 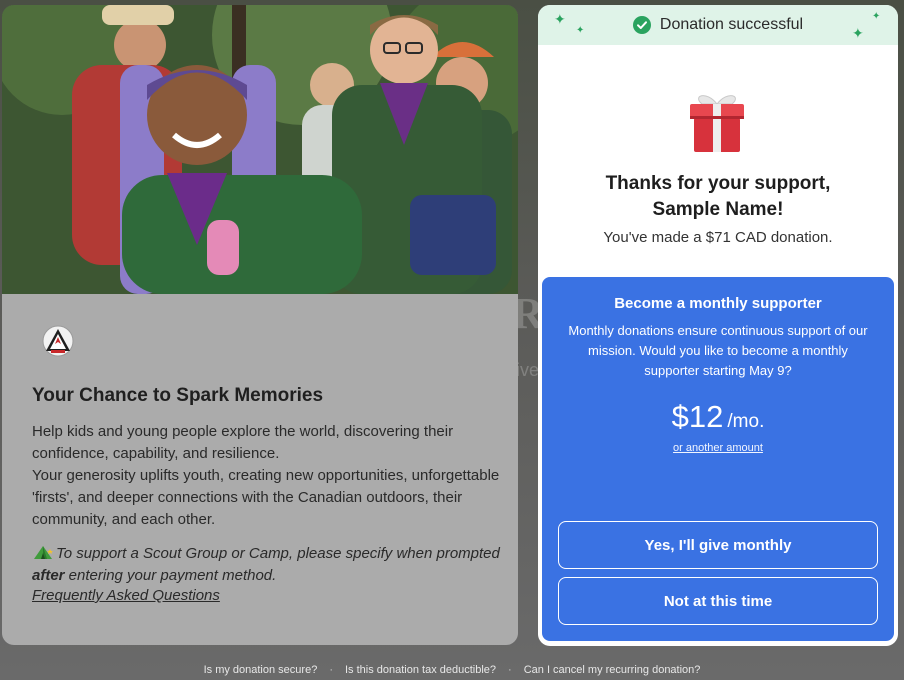 What do you see at coordinates (717, 123) in the screenshot?
I see `gift-icon` at bounding box center [717, 123].